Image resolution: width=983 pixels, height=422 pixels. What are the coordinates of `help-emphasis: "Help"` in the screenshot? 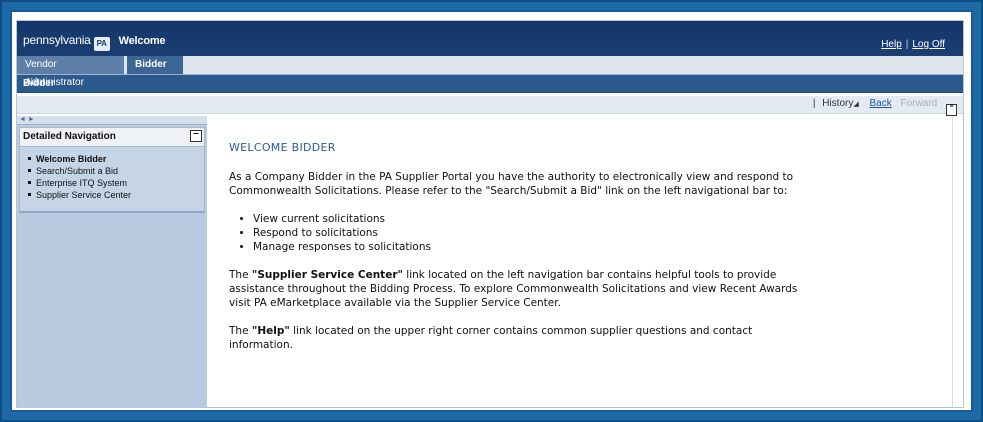 It's located at (270, 331).